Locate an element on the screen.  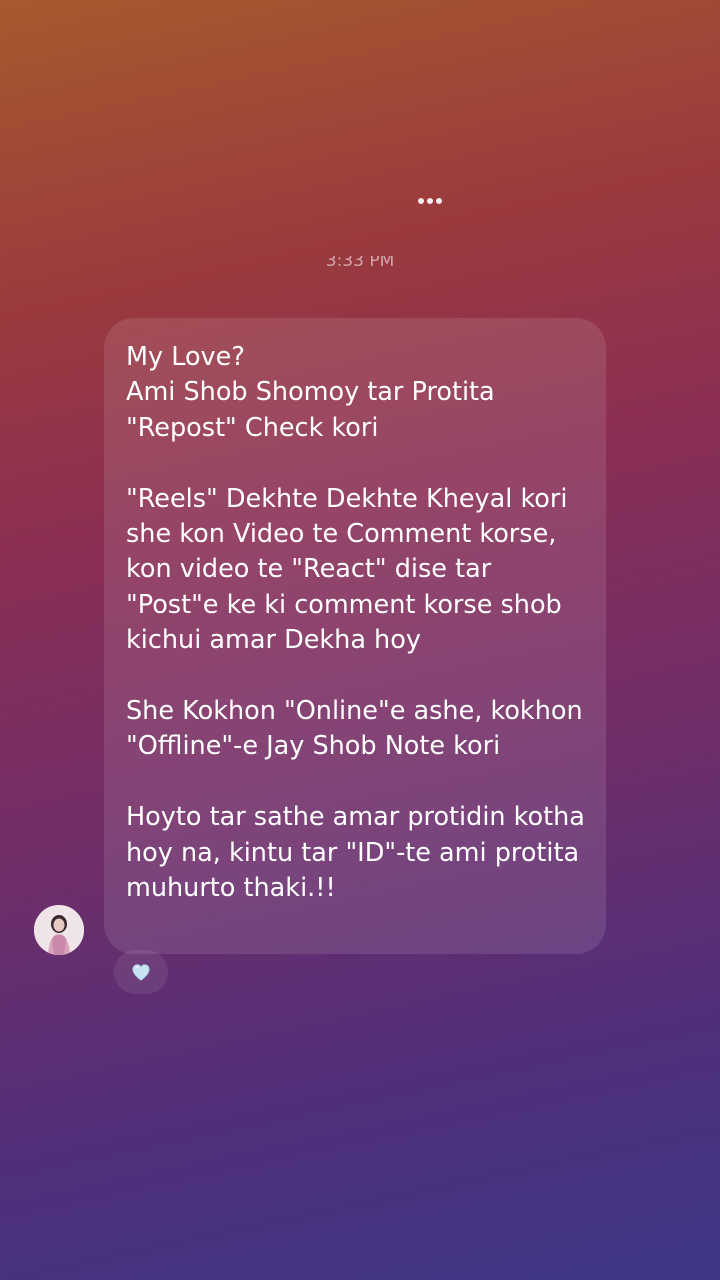
avatar-image is located at coordinates (59, 930).